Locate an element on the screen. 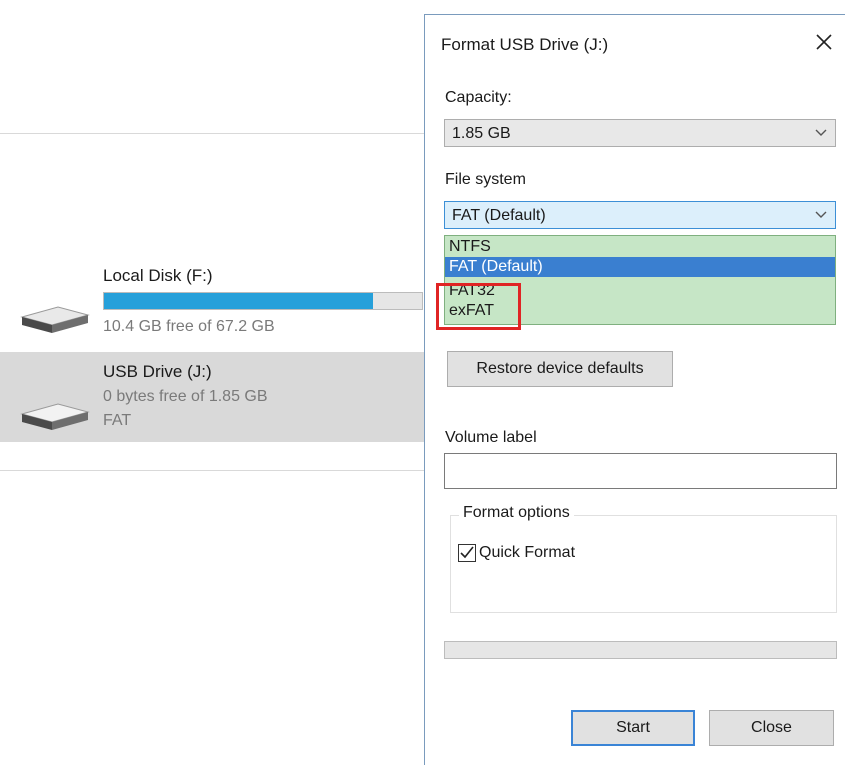  option-fat32: FAT32 is located at coordinates (640, 291).